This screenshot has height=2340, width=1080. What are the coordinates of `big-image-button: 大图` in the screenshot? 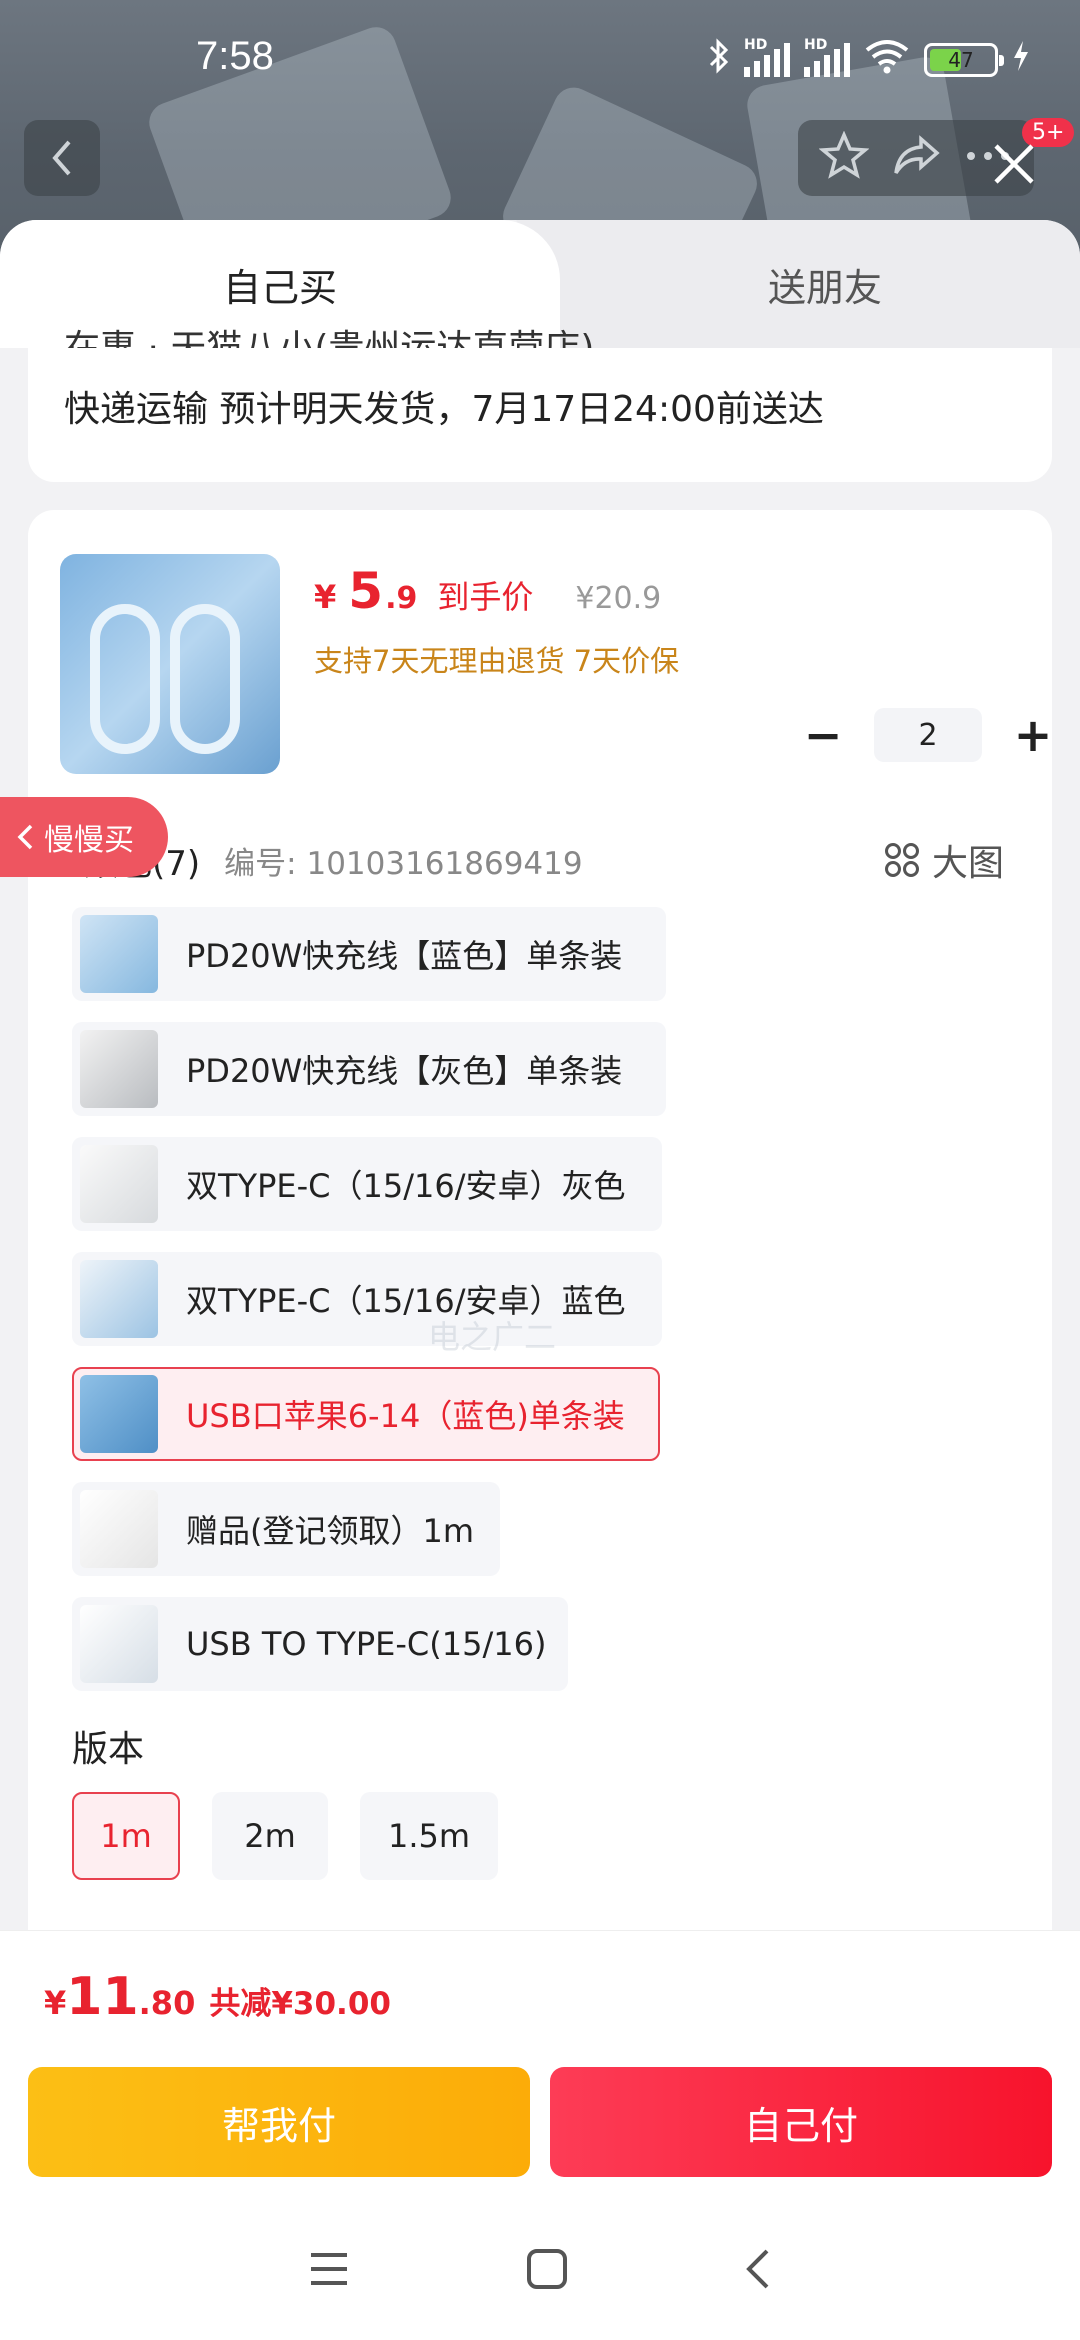 It's located at (944, 860).